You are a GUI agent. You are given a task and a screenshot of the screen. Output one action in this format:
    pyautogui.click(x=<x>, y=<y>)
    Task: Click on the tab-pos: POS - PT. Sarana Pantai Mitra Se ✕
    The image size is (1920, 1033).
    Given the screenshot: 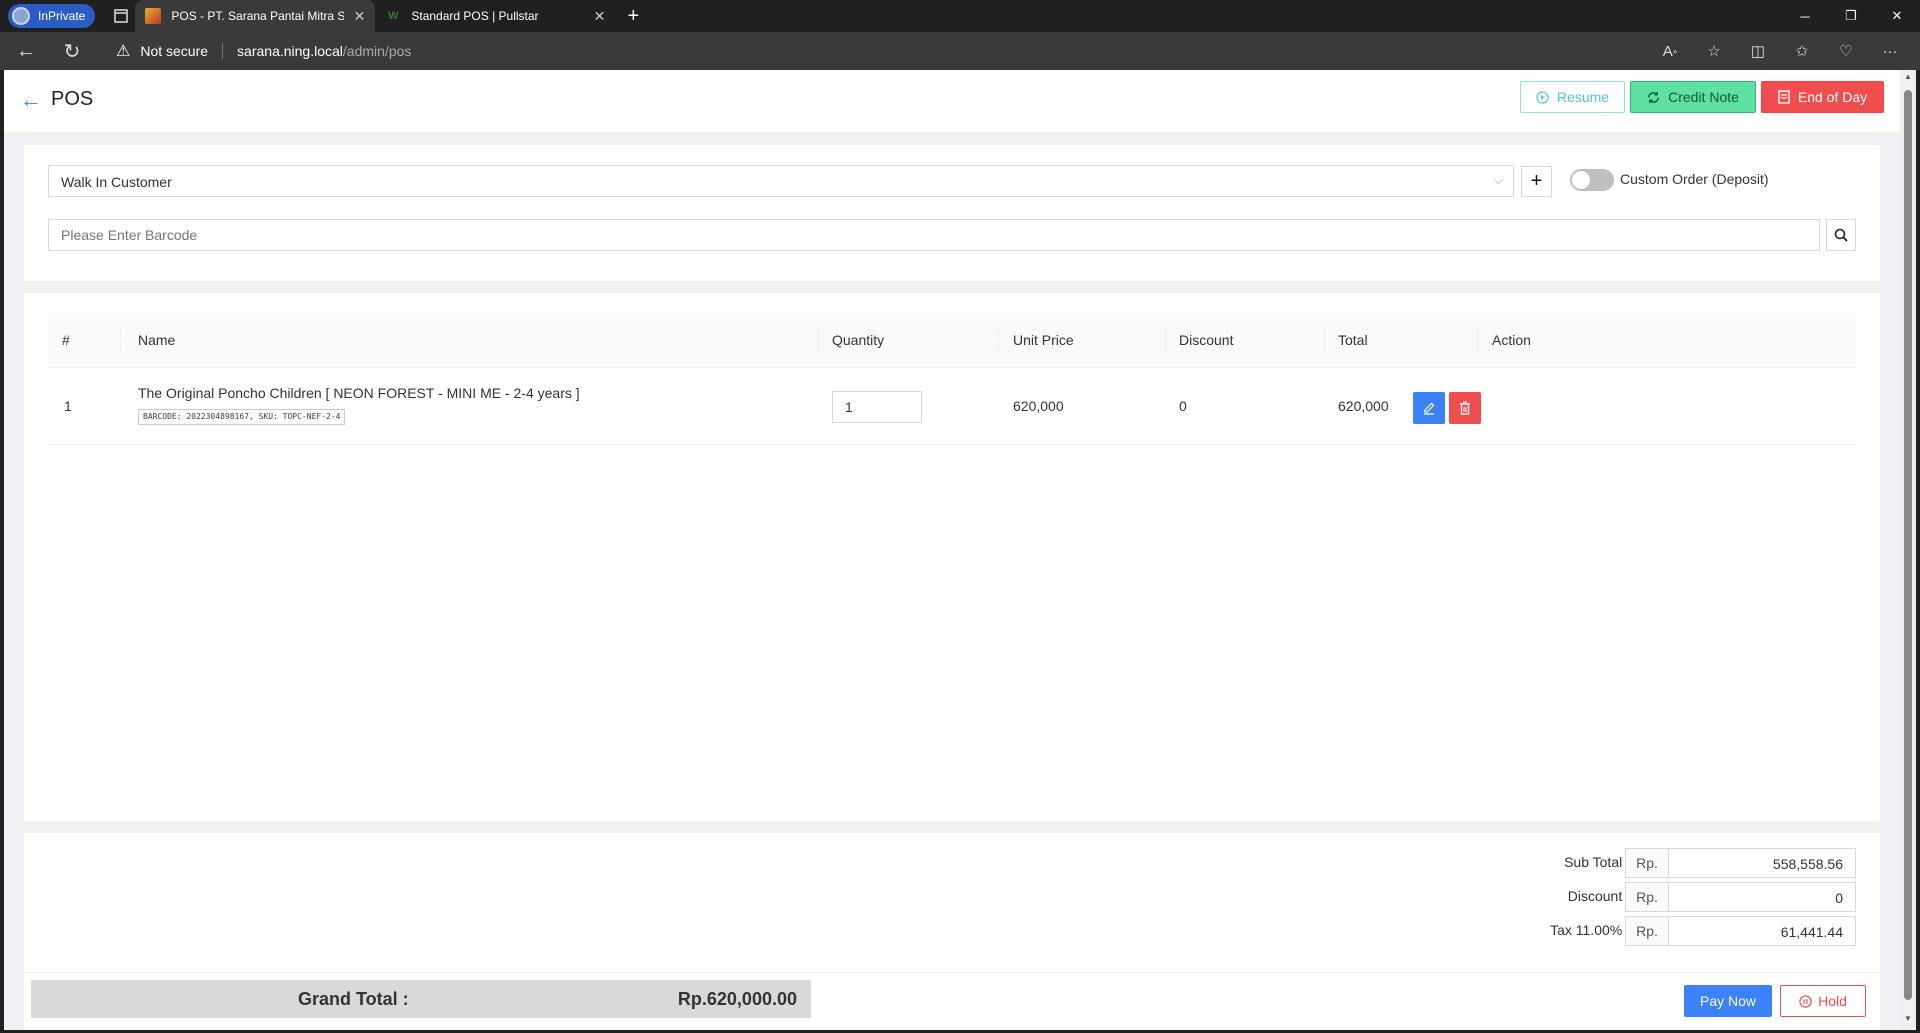 What is the action you would take?
    pyautogui.click(x=255, y=16)
    